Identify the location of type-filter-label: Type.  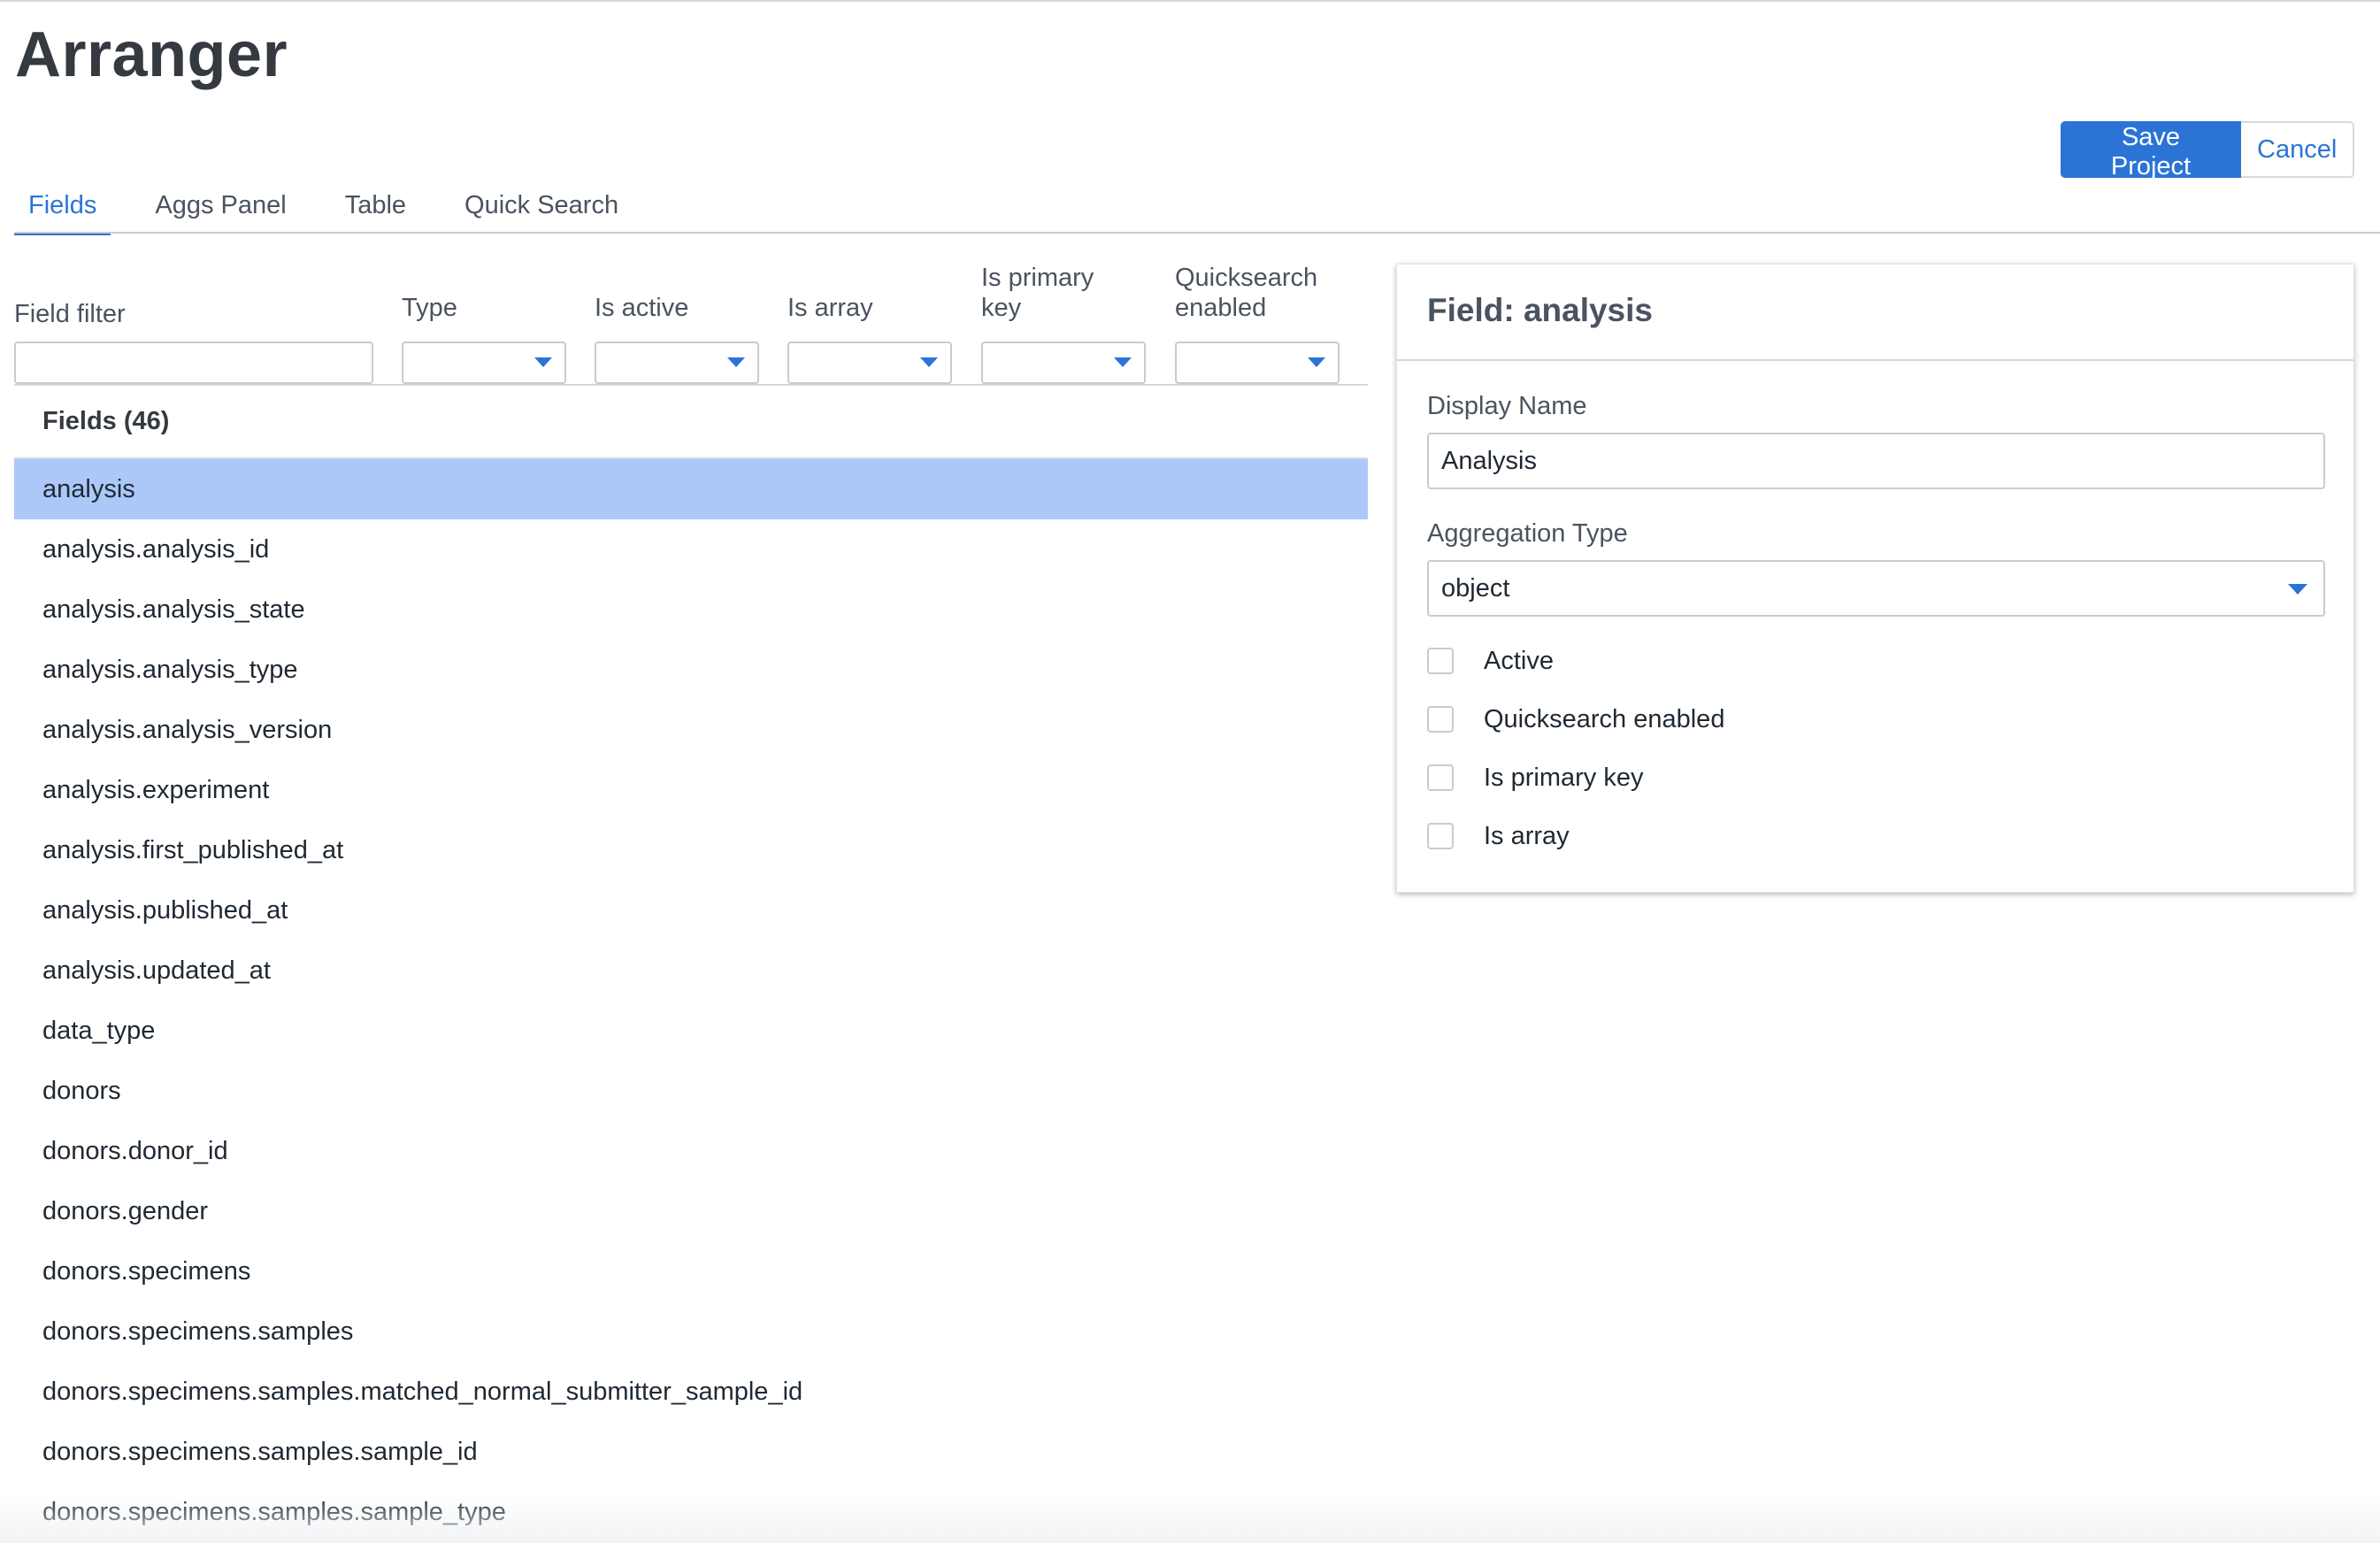
(429, 308).